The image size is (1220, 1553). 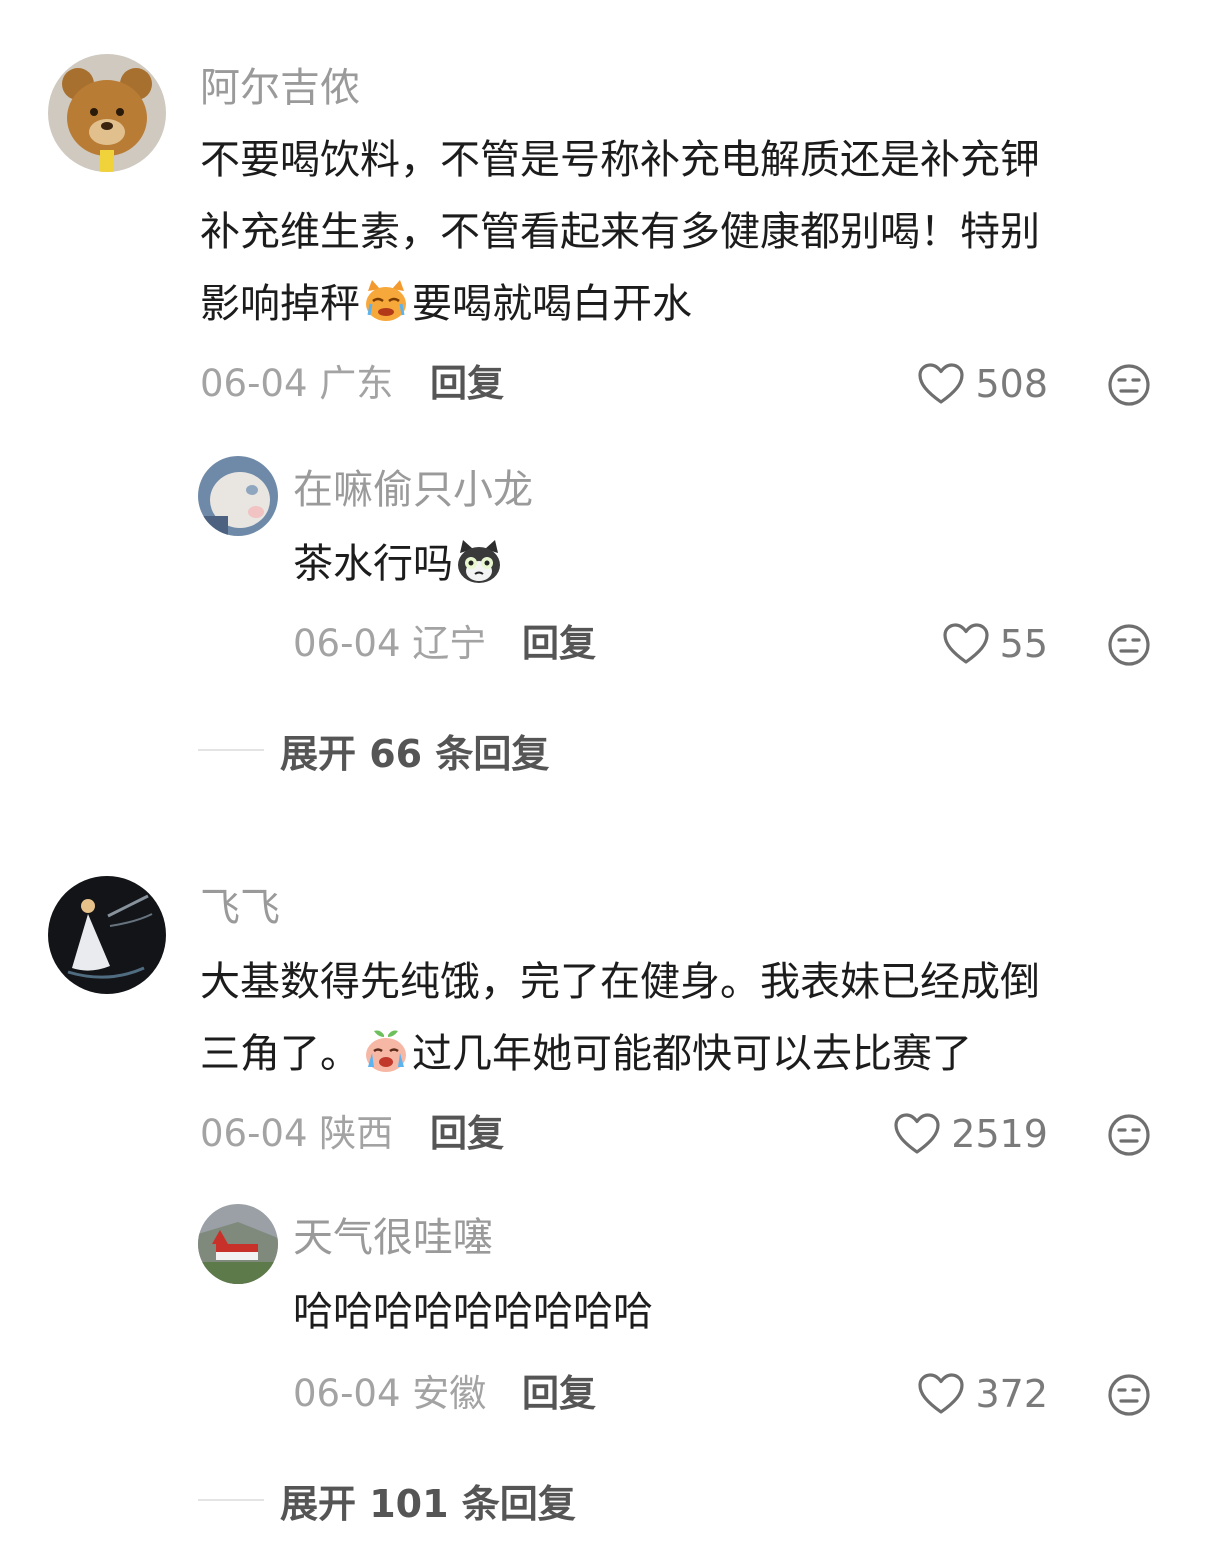 I want to click on like-count: 508, so click(x=1011, y=384).